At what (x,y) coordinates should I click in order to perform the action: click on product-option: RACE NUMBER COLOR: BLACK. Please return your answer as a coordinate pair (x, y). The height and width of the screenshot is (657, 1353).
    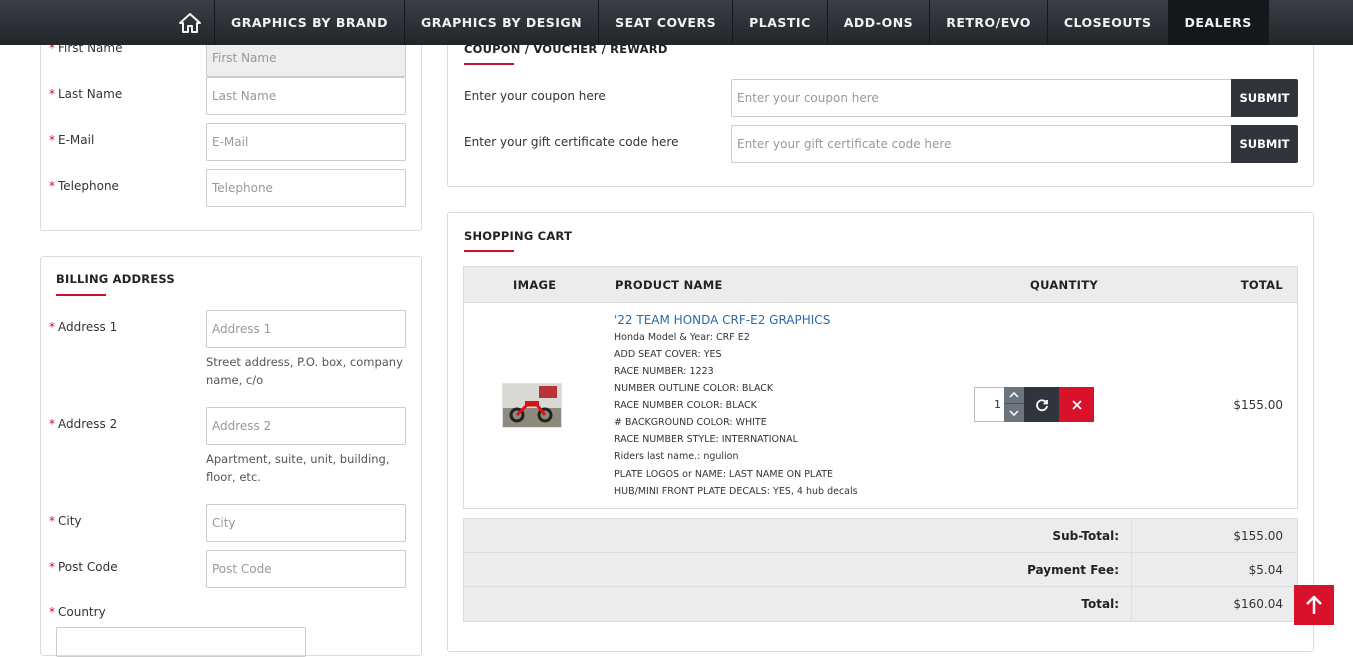
    Looking at the image, I should click on (685, 405).